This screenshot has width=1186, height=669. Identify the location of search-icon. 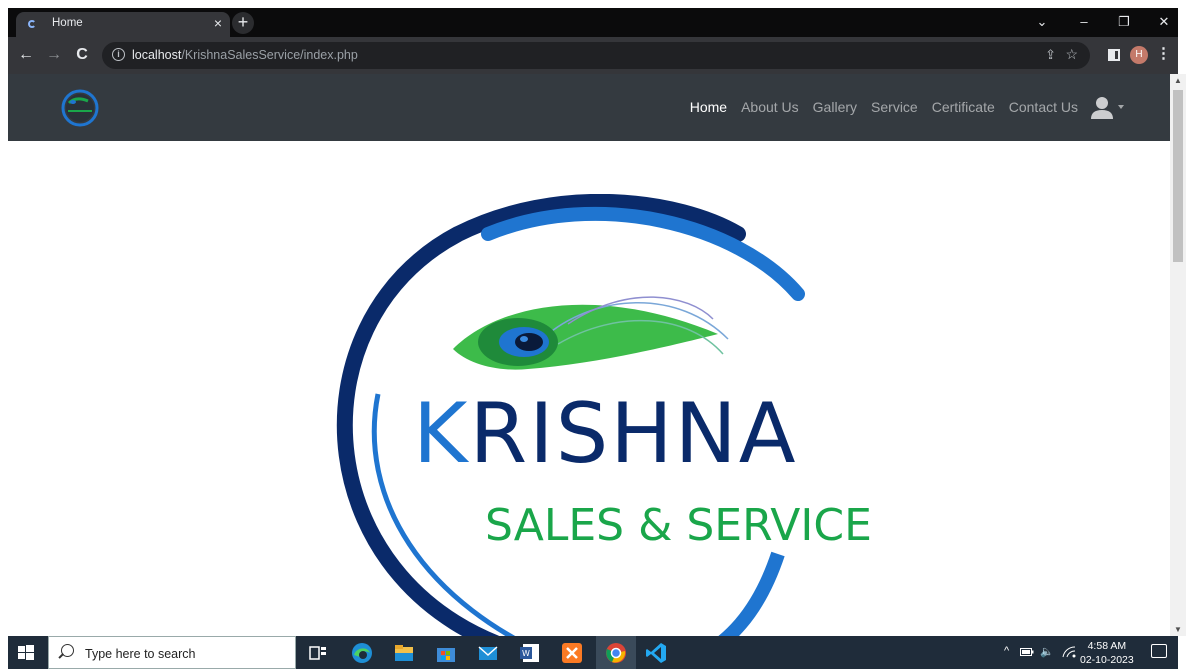
(67, 650).